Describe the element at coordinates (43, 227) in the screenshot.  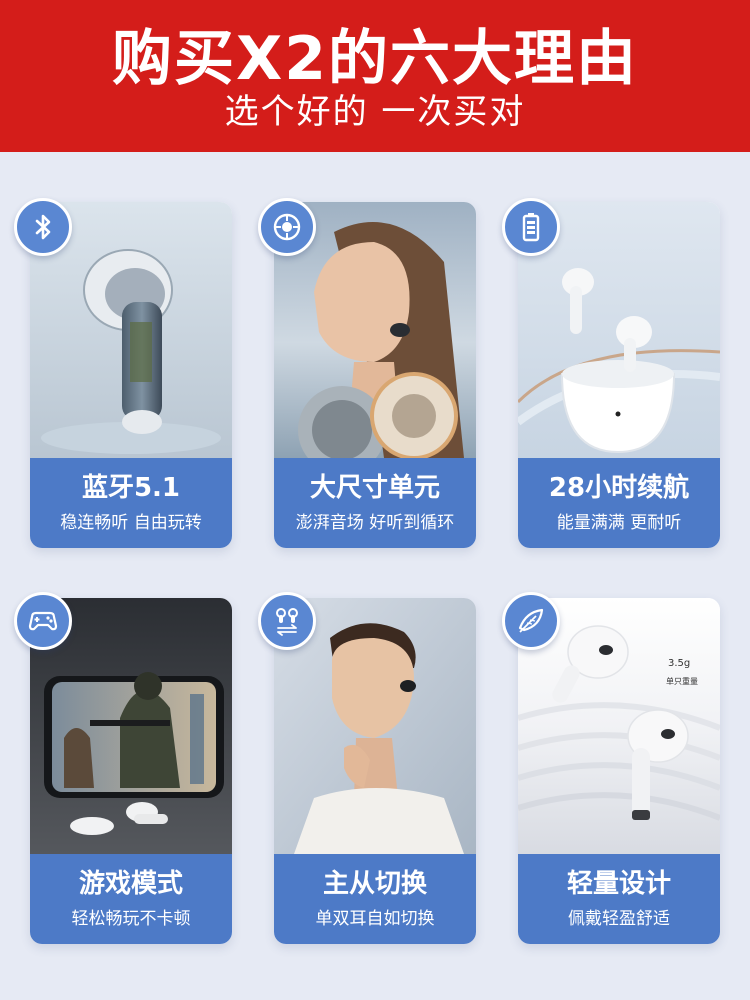
I see `bluetooth-icon` at that location.